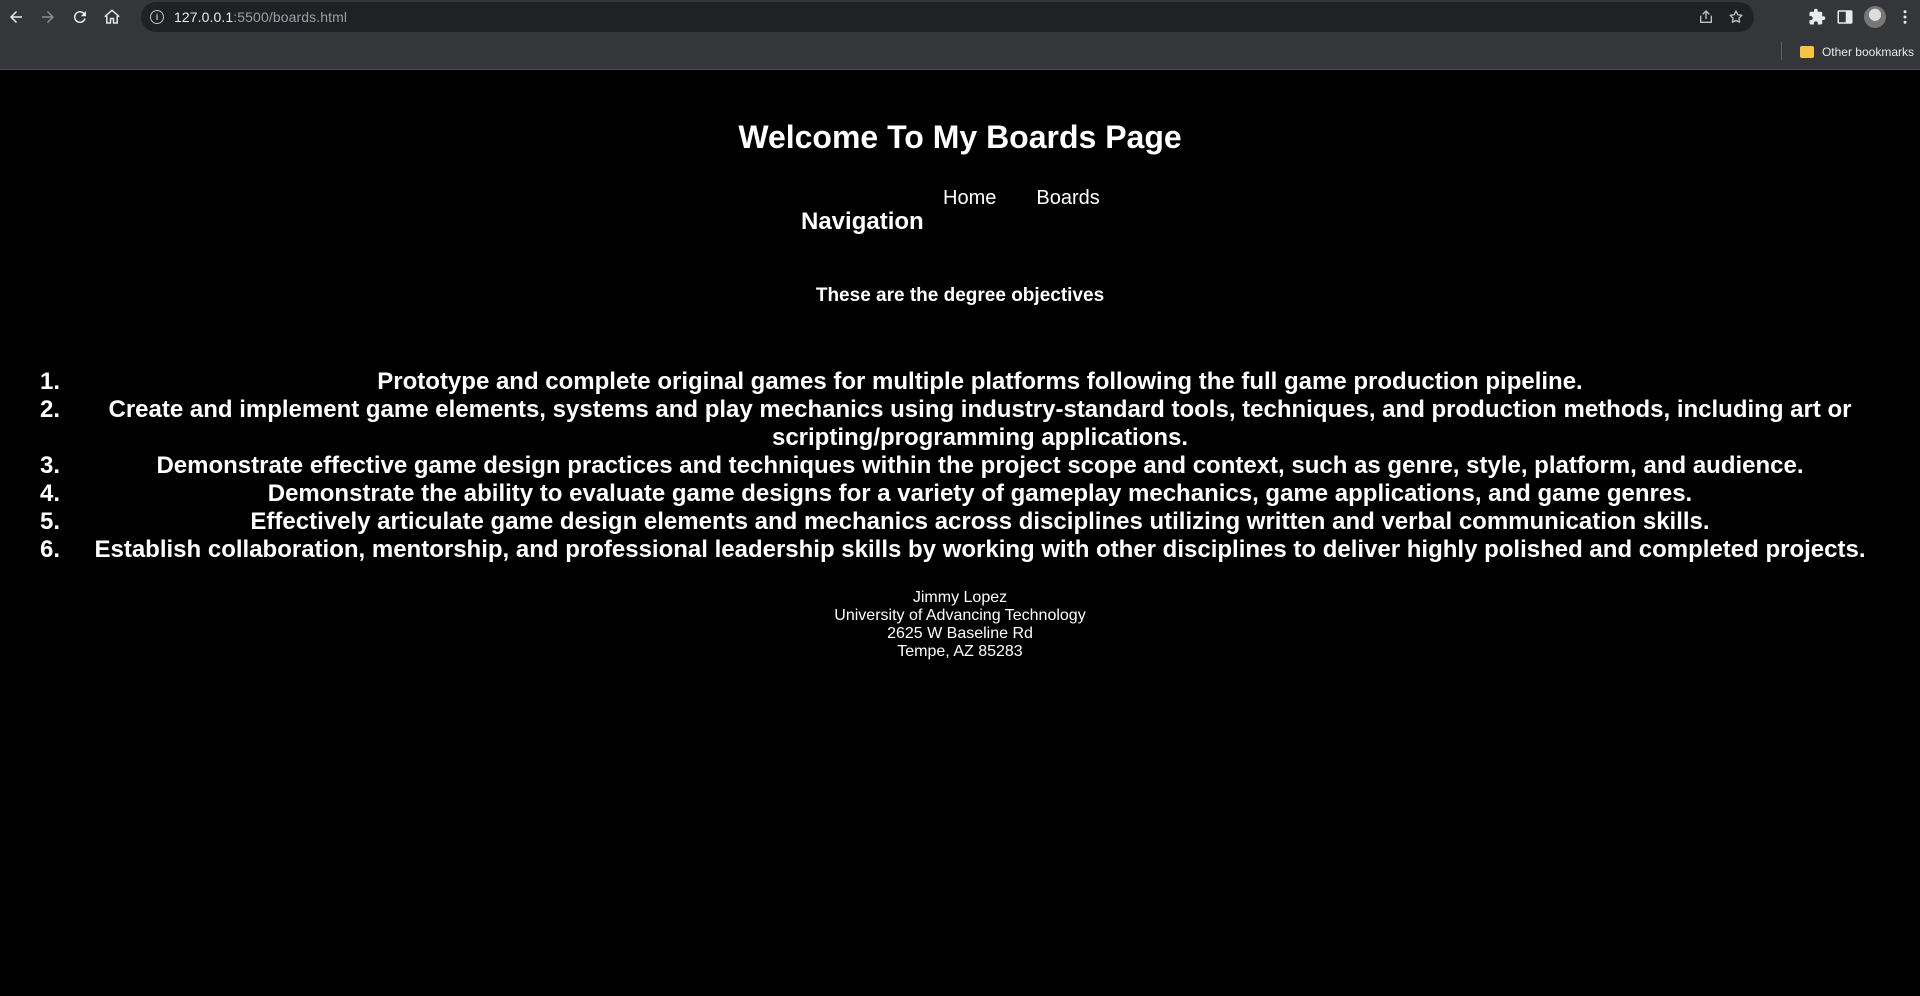  Describe the element at coordinates (1781, 51) in the screenshot. I see `bookmarks-separator` at that location.